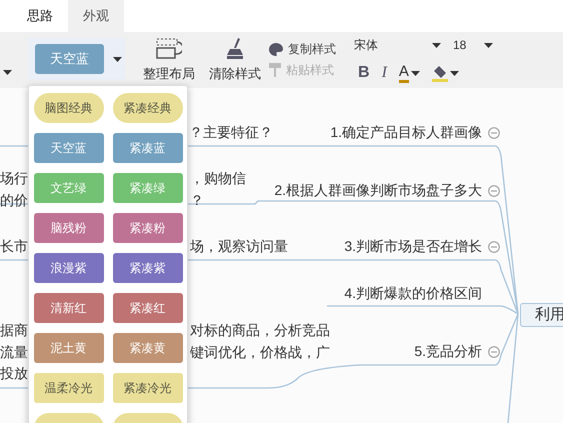 The image size is (563, 423). What do you see at coordinates (169, 61) in the screenshot?
I see `layout-button: 整理布局` at bounding box center [169, 61].